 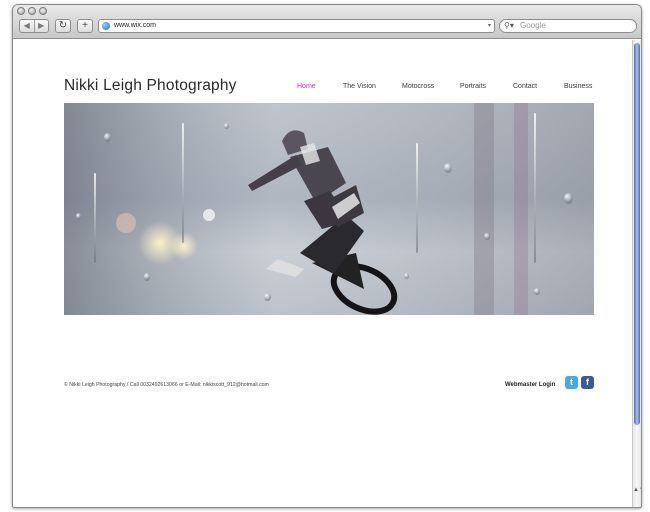 What do you see at coordinates (27, 26) in the screenshot?
I see `back-button: ◀` at bounding box center [27, 26].